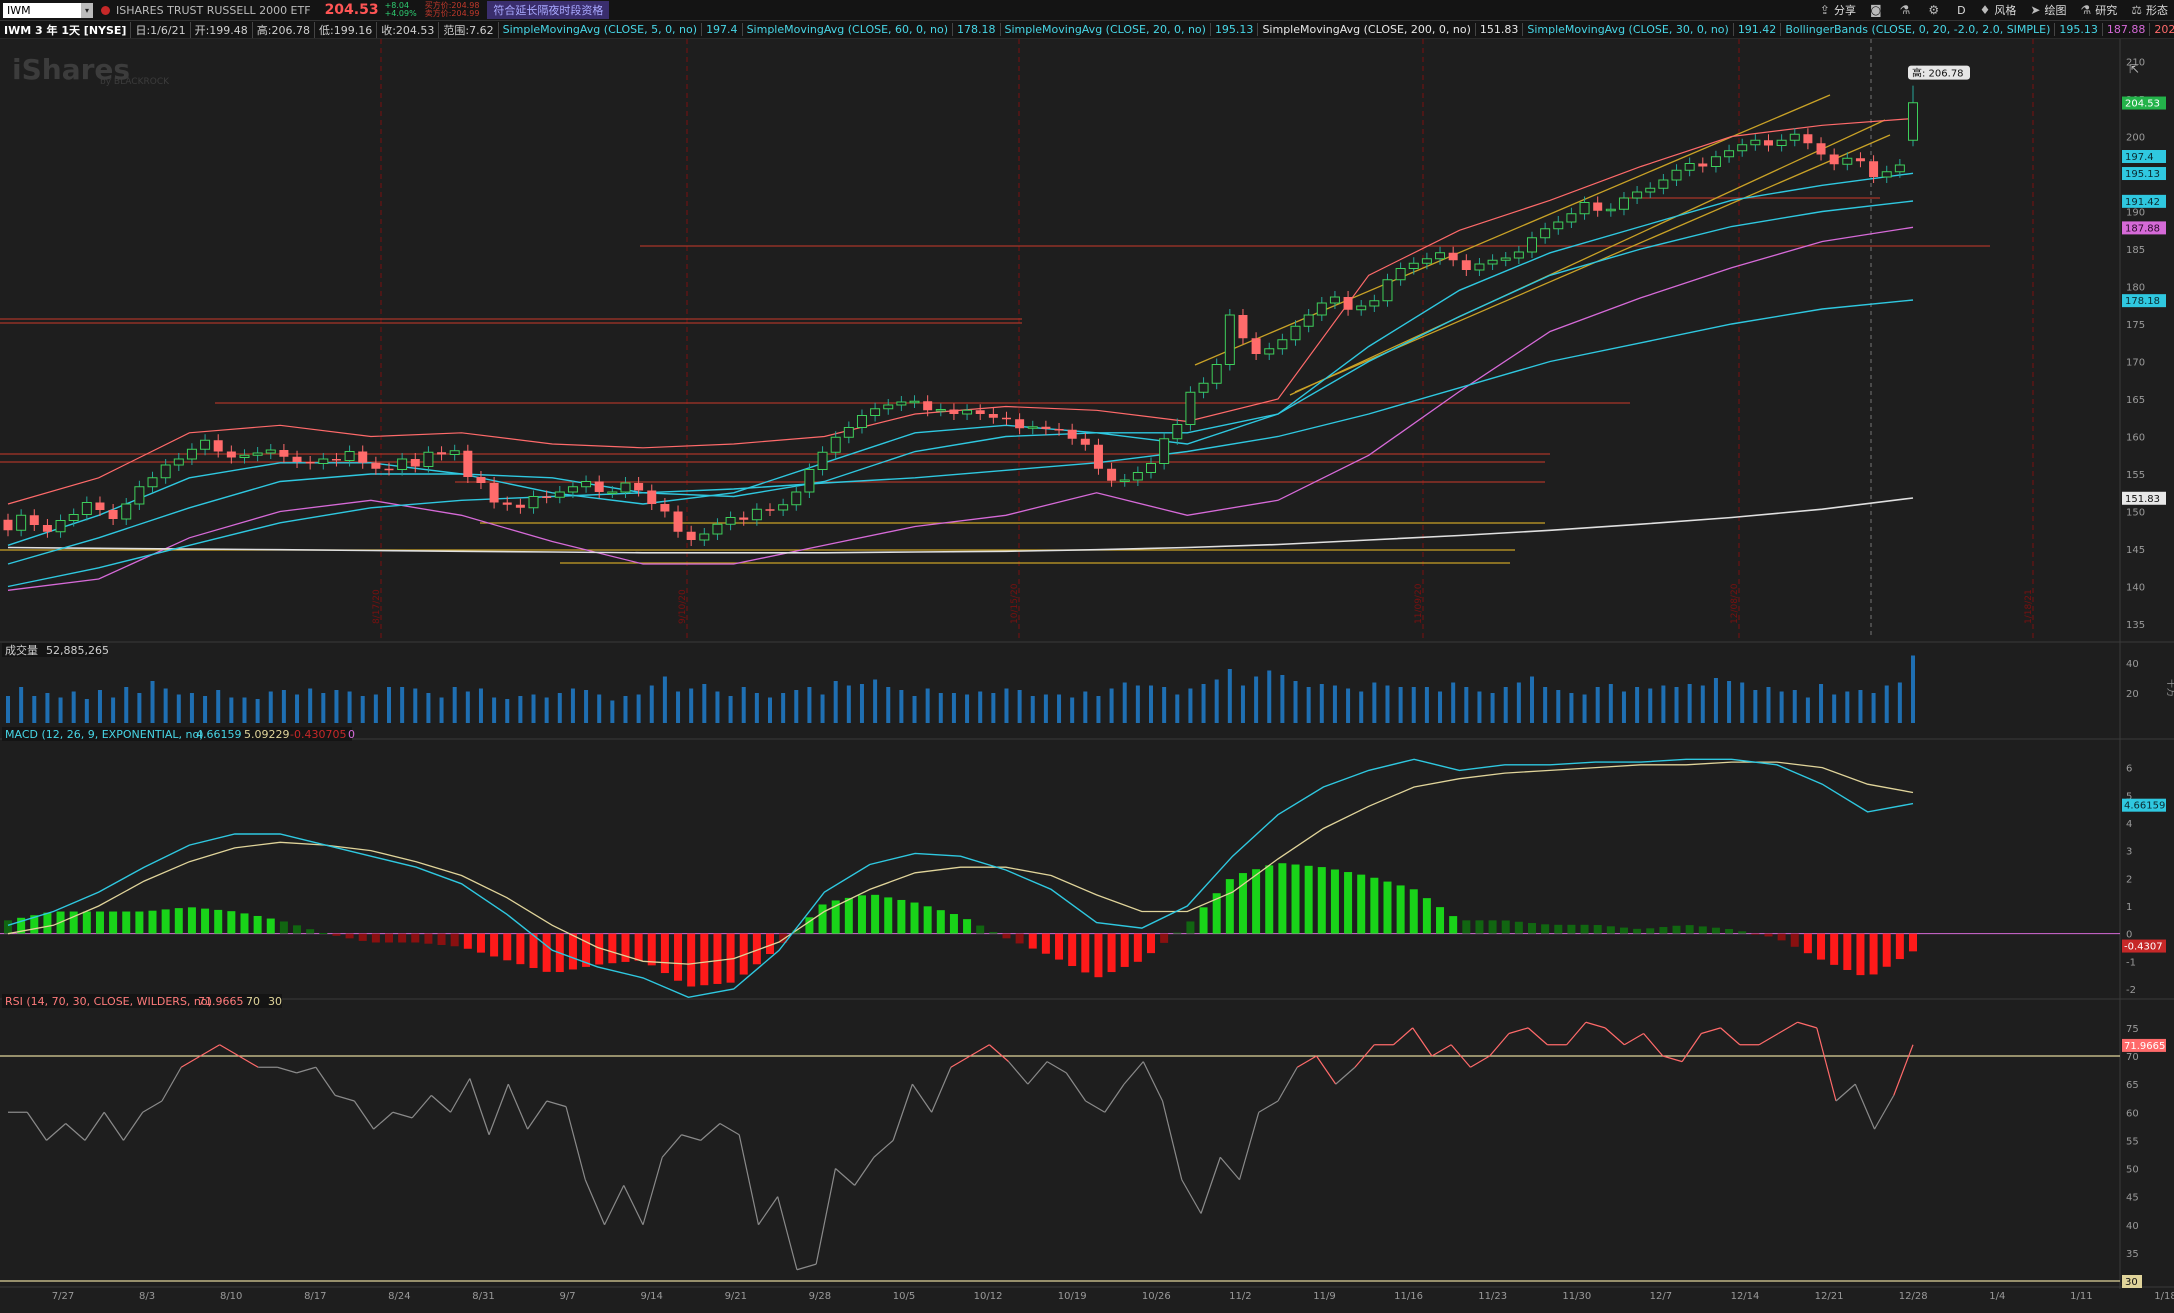 This screenshot has width=2174, height=1313. What do you see at coordinates (1492, 1296) in the screenshot?
I see `x-axis-label: 11/23` at bounding box center [1492, 1296].